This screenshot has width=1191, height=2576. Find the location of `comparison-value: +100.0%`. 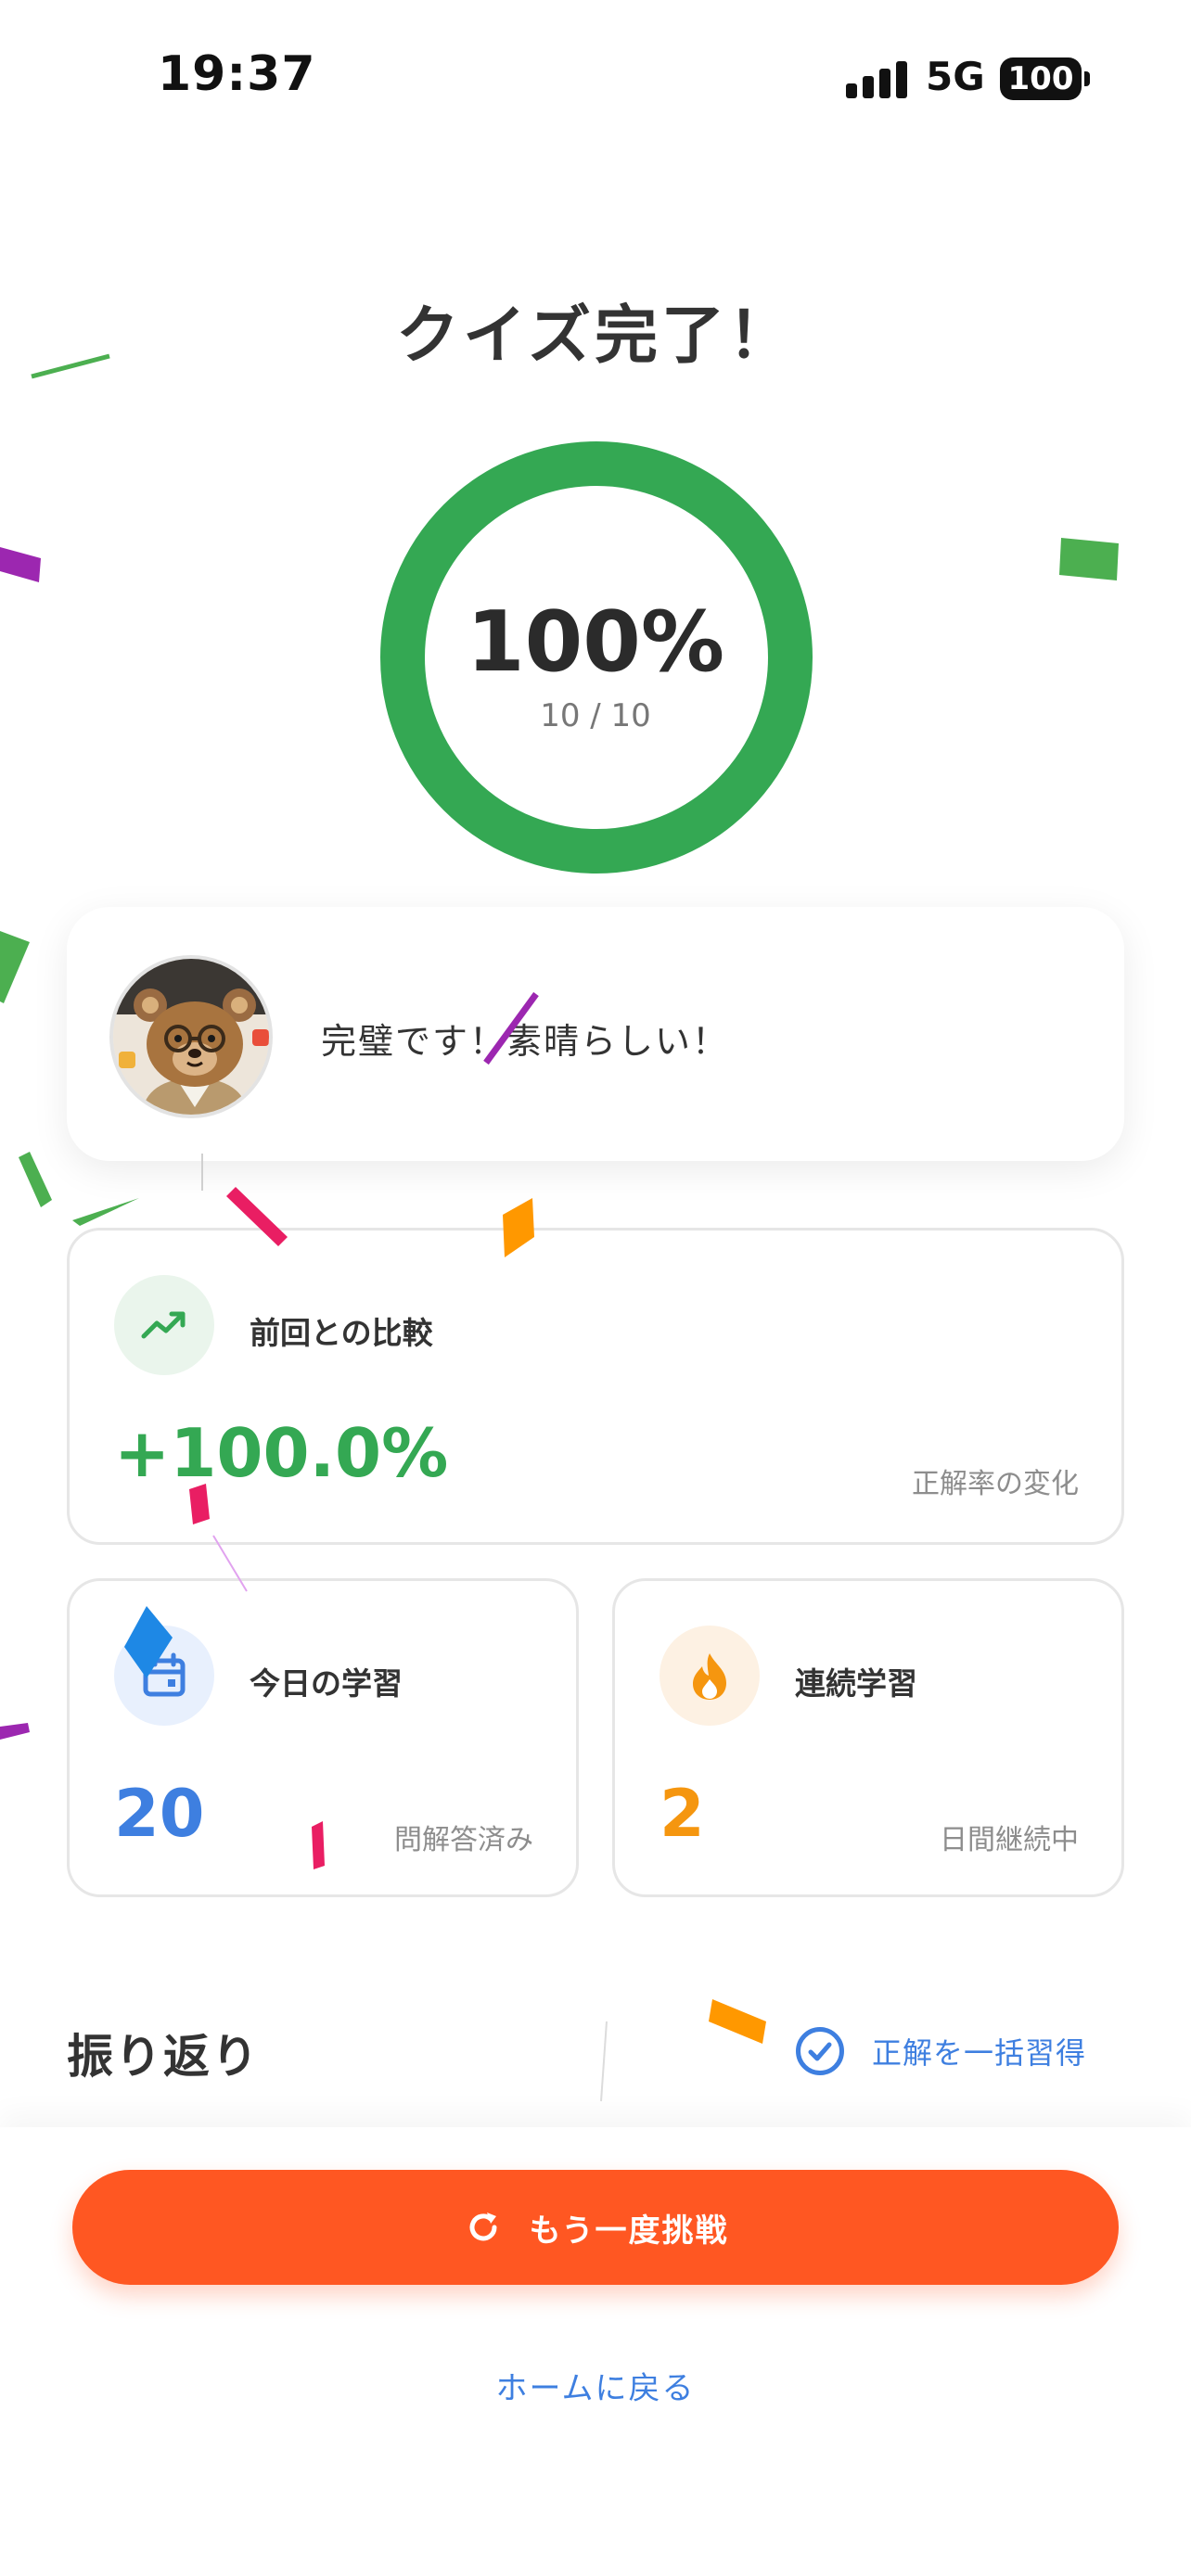

comparison-value: +100.0% is located at coordinates (281, 1453).